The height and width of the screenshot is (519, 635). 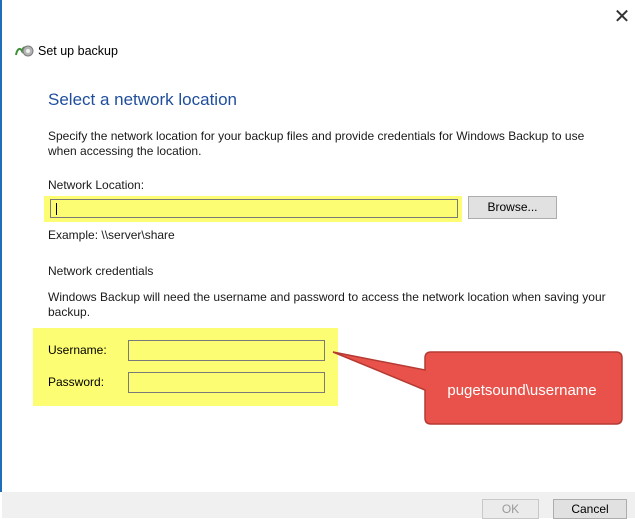 What do you see at coordinates (1, 246) in the screenshot?
I see `window-border` at bounding box center [1, 246].